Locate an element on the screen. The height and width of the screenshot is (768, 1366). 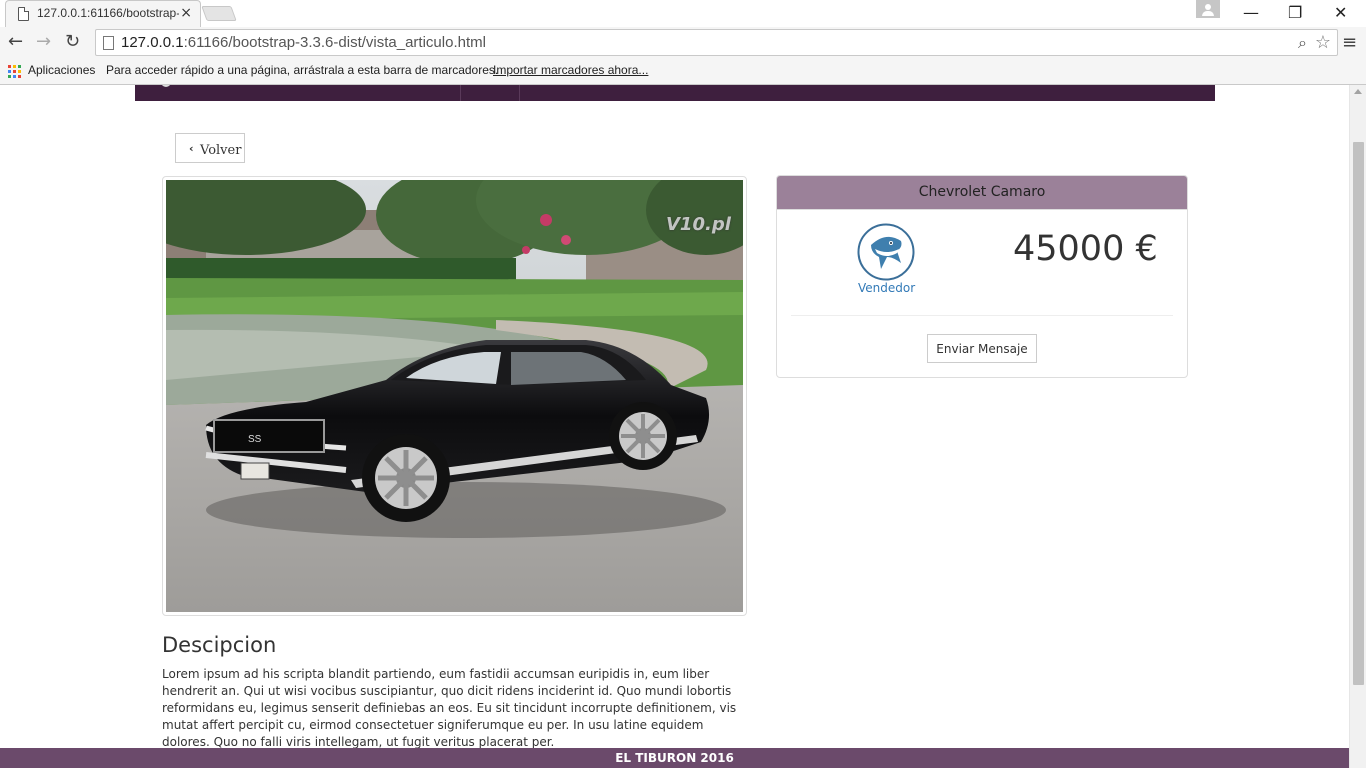
site-footer: EL TIBURON 2016 is located at coordinates (674, 758).